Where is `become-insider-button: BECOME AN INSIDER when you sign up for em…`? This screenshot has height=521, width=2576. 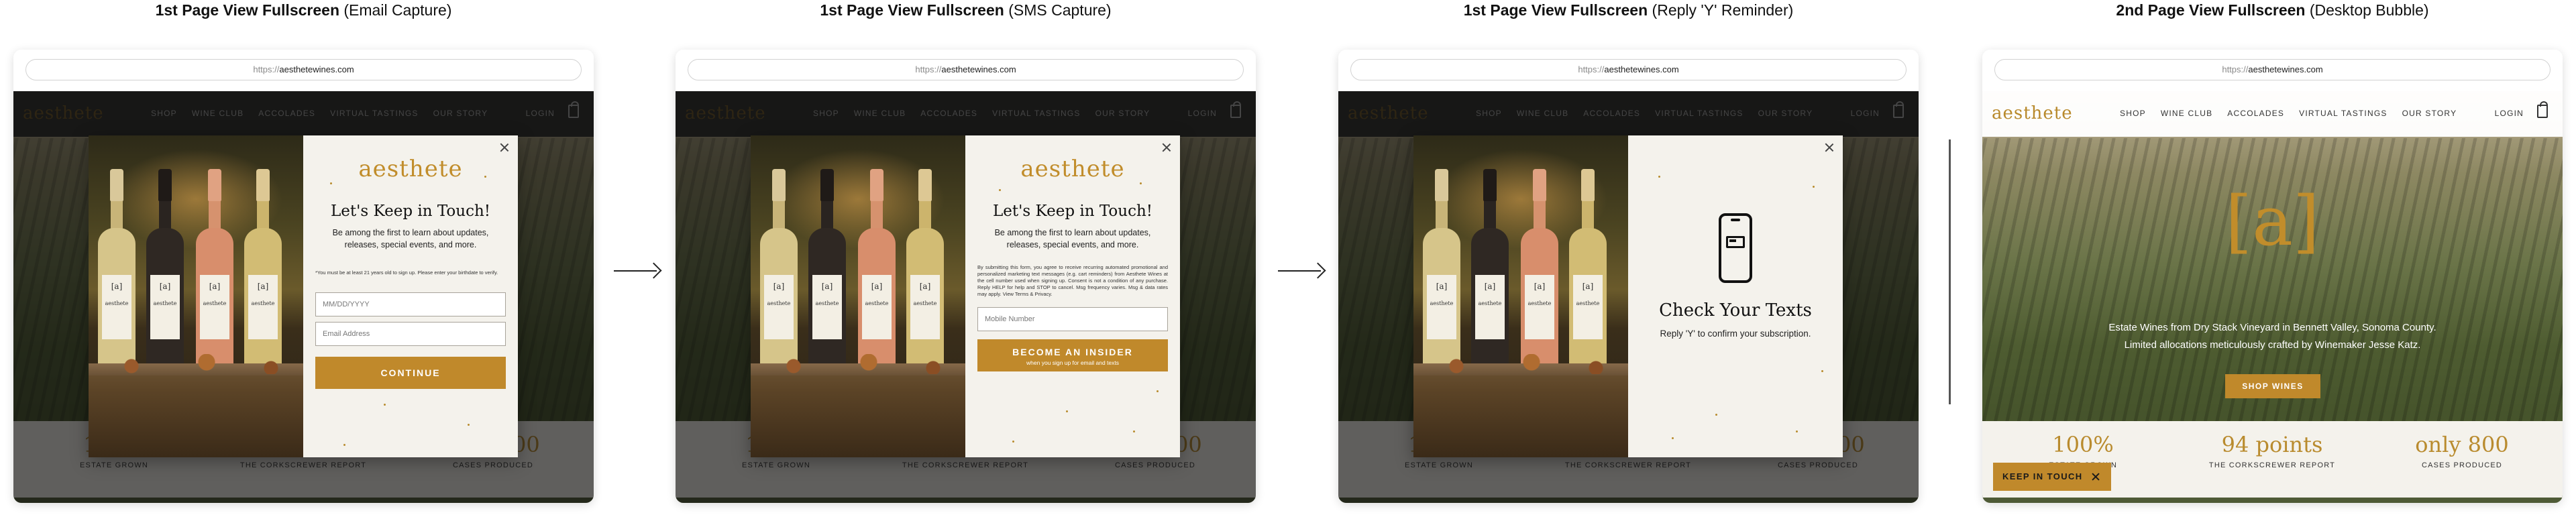 become-insider-button: BECOME AN INSIDER when you sign up for em… is located at coordinates (1072, 355).